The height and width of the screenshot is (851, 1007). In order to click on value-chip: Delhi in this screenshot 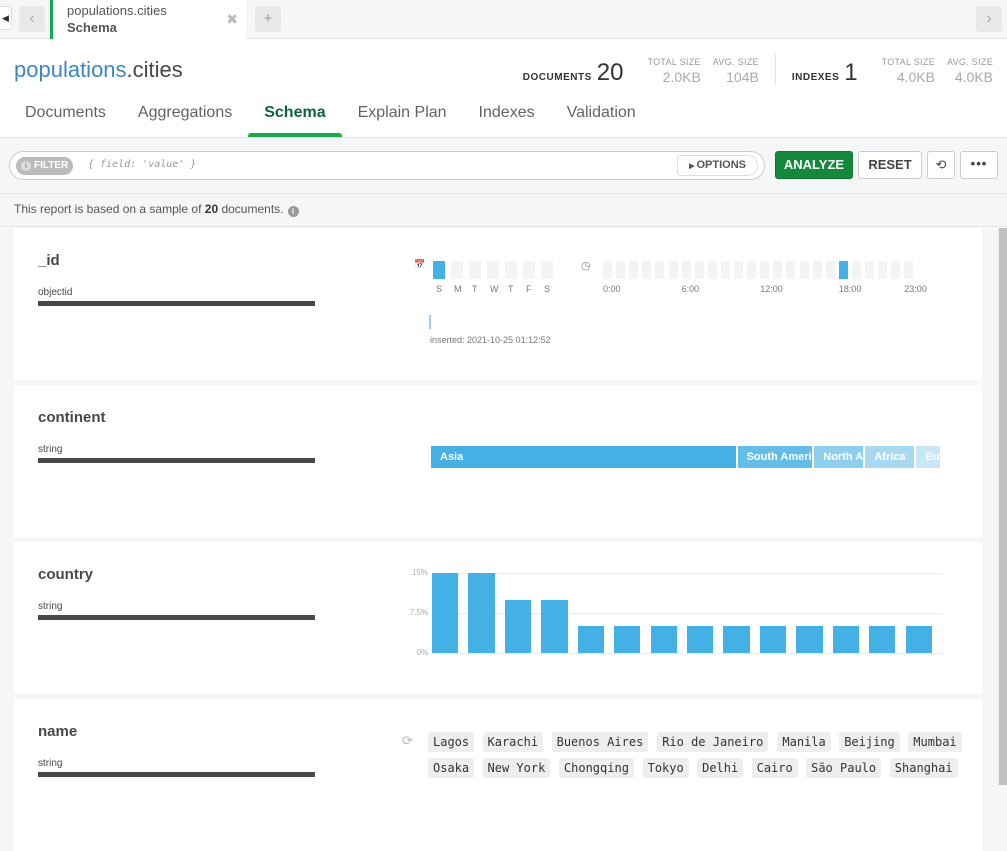, I will do `click(720, 768)`.